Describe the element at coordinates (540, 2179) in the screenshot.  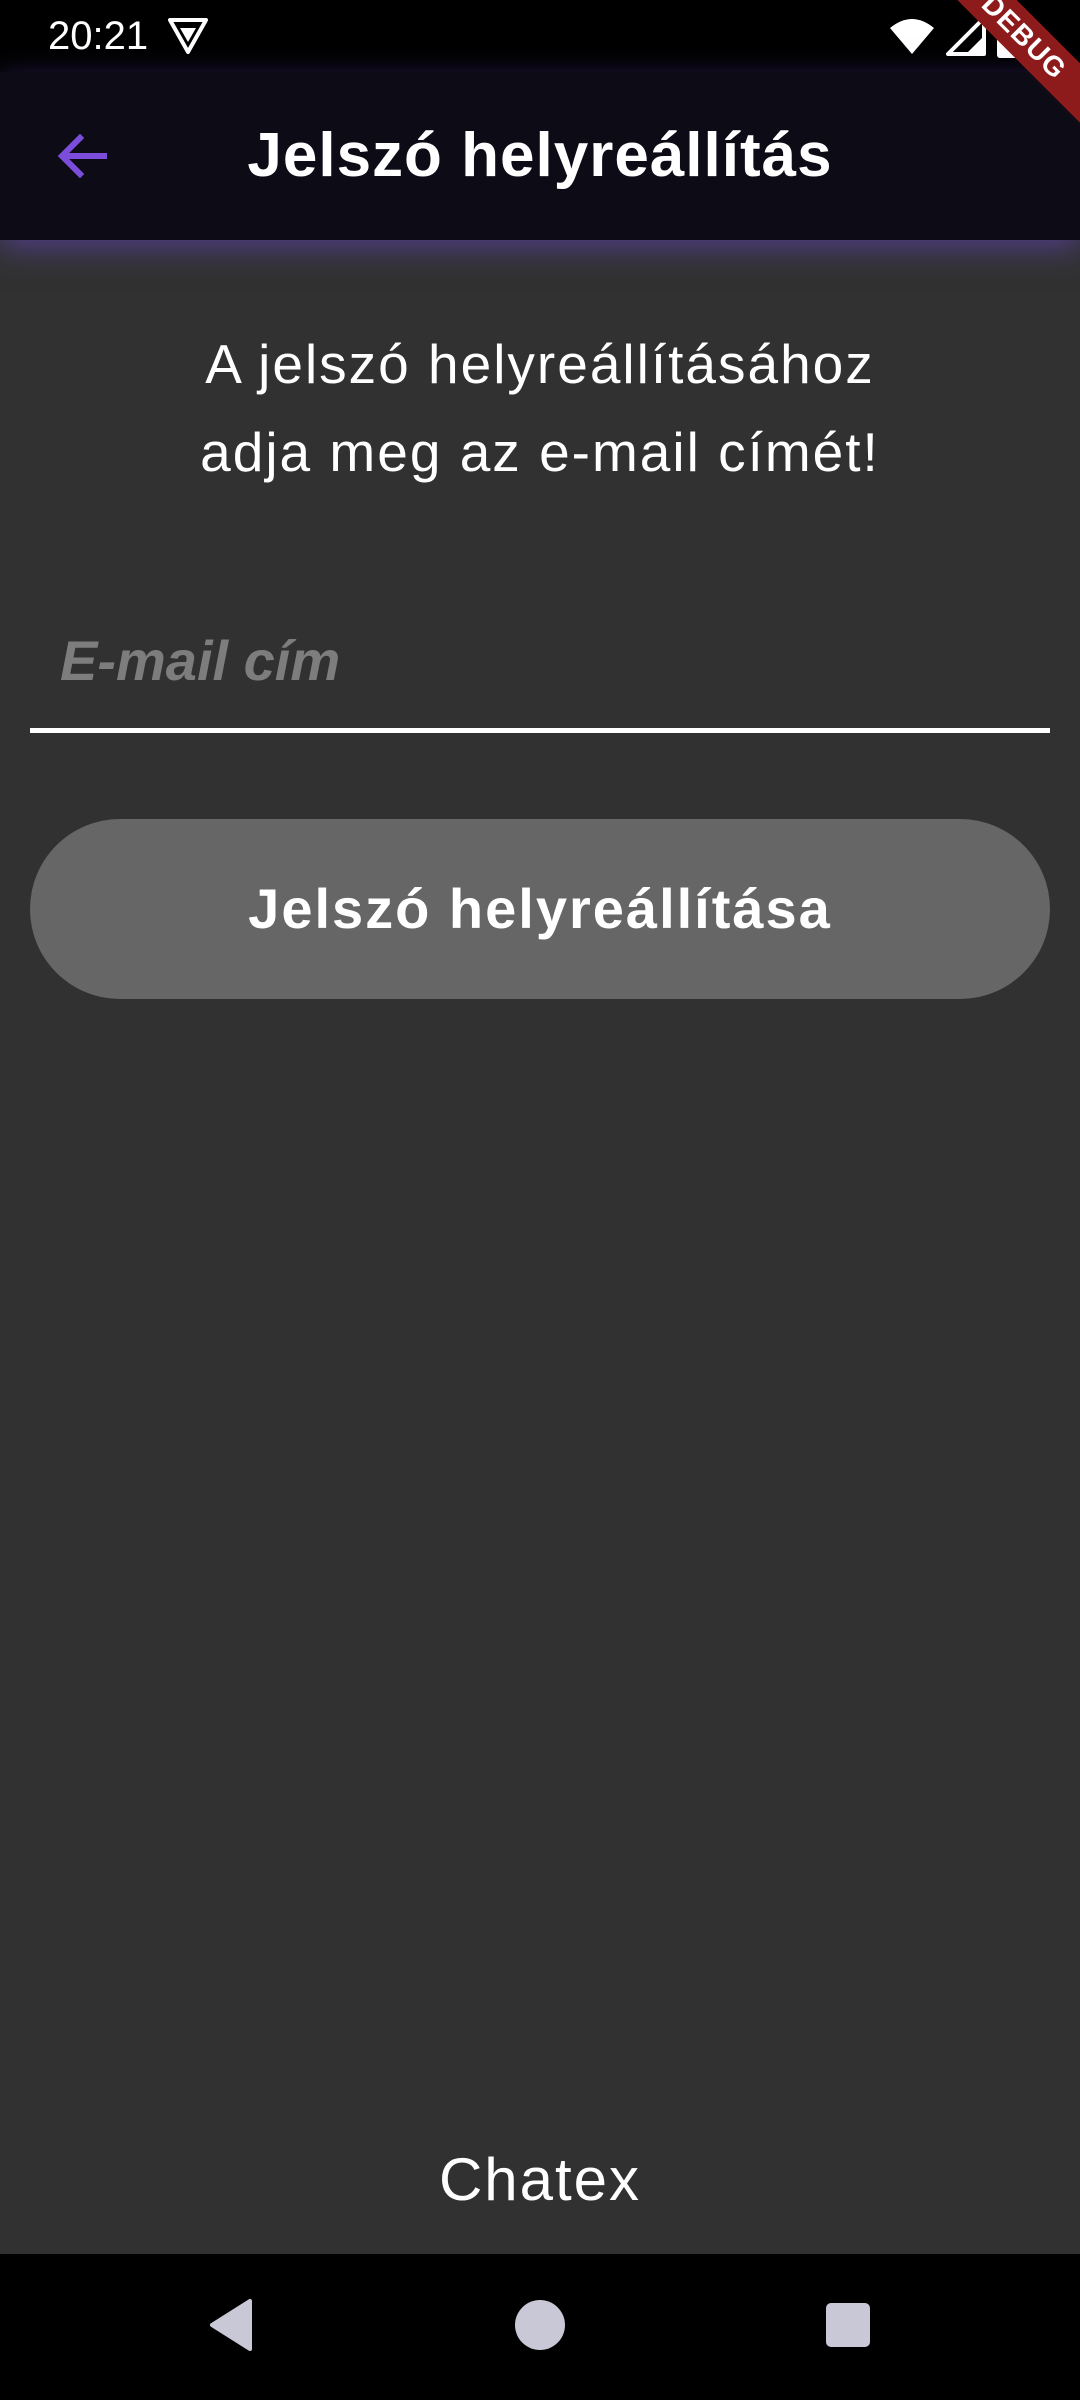
I see `brand-name: Chatex` at that location.